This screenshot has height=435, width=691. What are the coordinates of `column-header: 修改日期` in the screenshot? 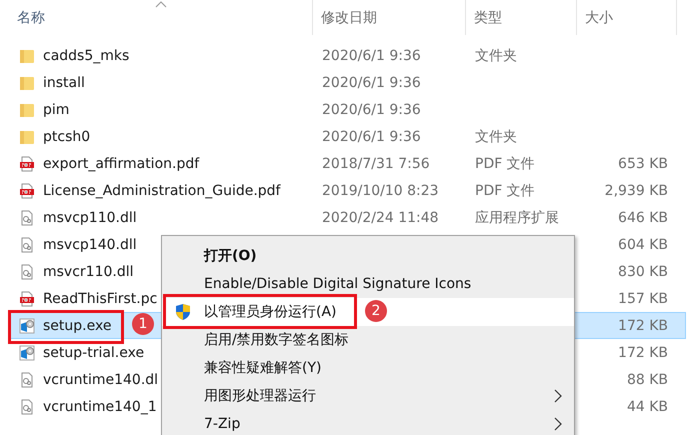 It's located at (349, 17).